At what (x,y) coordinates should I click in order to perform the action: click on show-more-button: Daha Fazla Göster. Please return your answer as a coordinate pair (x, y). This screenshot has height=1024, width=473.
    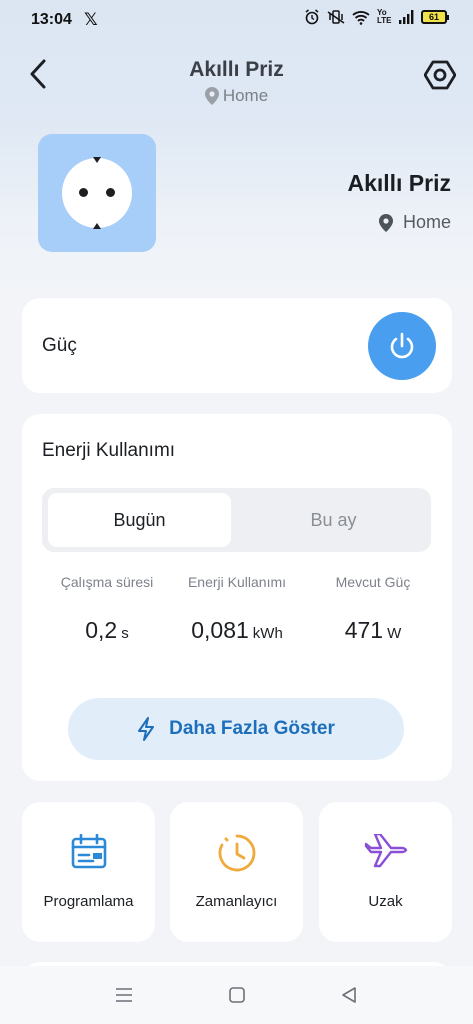
    Looking at the image, I should click on (236, 729).